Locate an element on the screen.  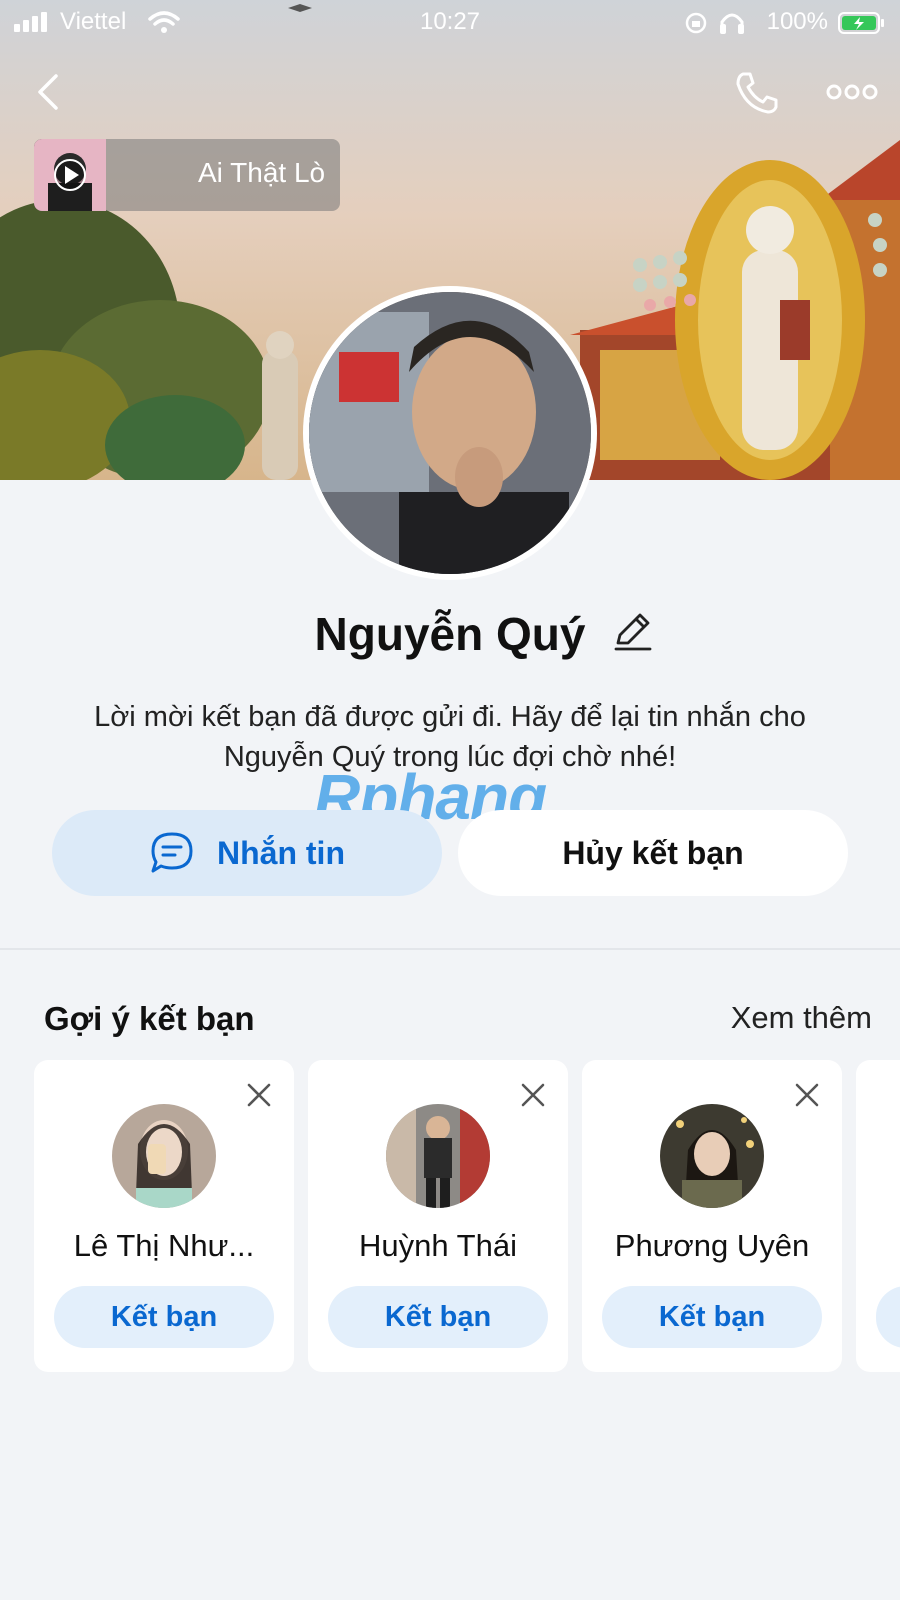
more-options-icon is located at coordinates (852, 92).